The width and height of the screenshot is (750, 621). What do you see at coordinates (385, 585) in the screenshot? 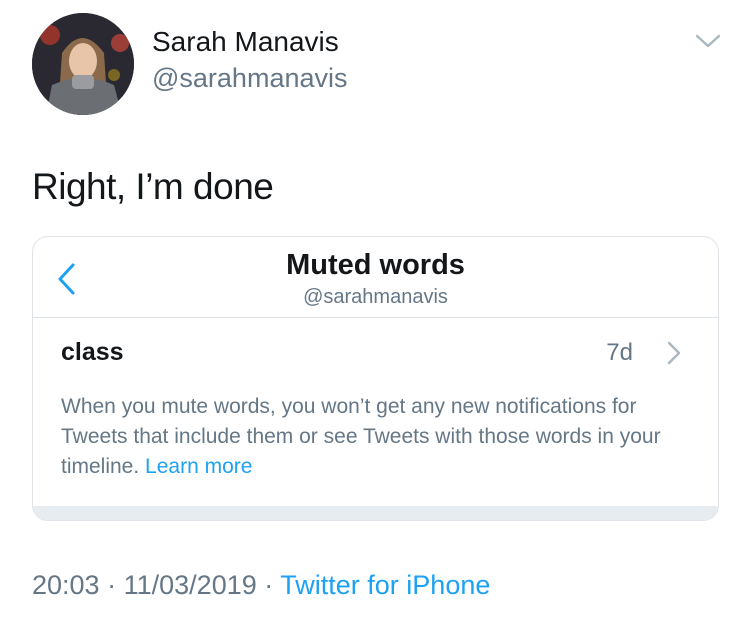
I see `tweet-source-link: Twitter for iPhone` at bounding box center [385, 585].